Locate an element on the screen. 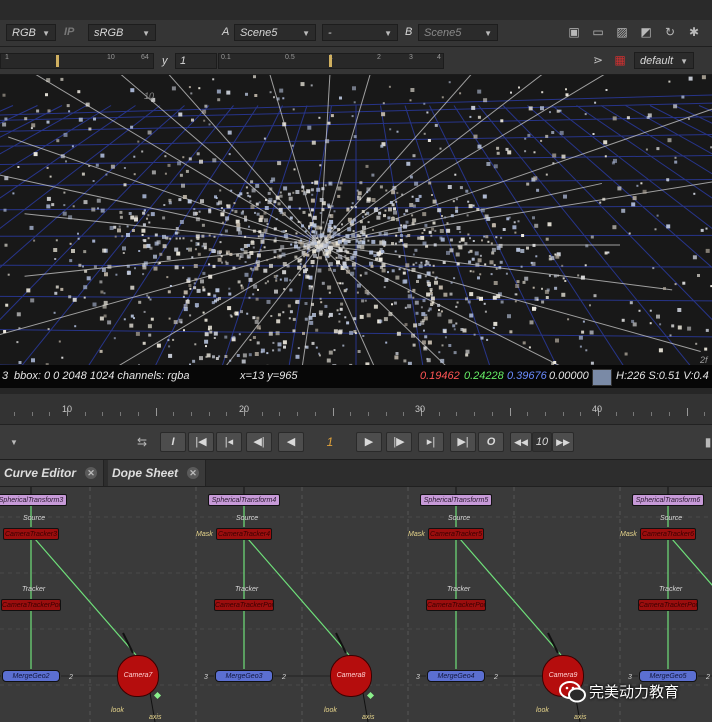  ip-button: IP is located at coordinates (69, 32).